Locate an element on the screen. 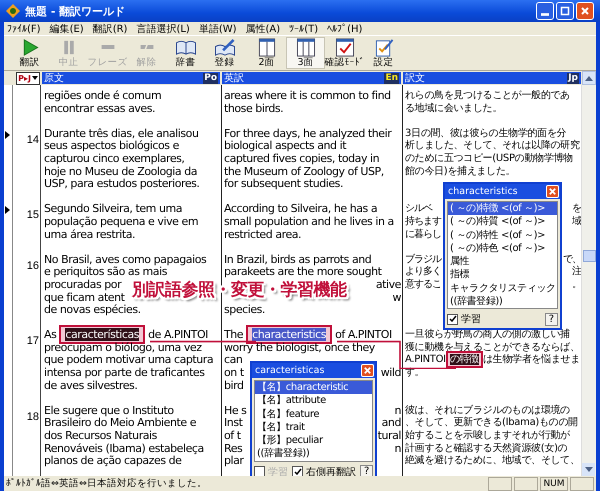 The width and height of the screenshot is (600, 491). alternative-item: 【名】trait is located at coordinates (313, 427).